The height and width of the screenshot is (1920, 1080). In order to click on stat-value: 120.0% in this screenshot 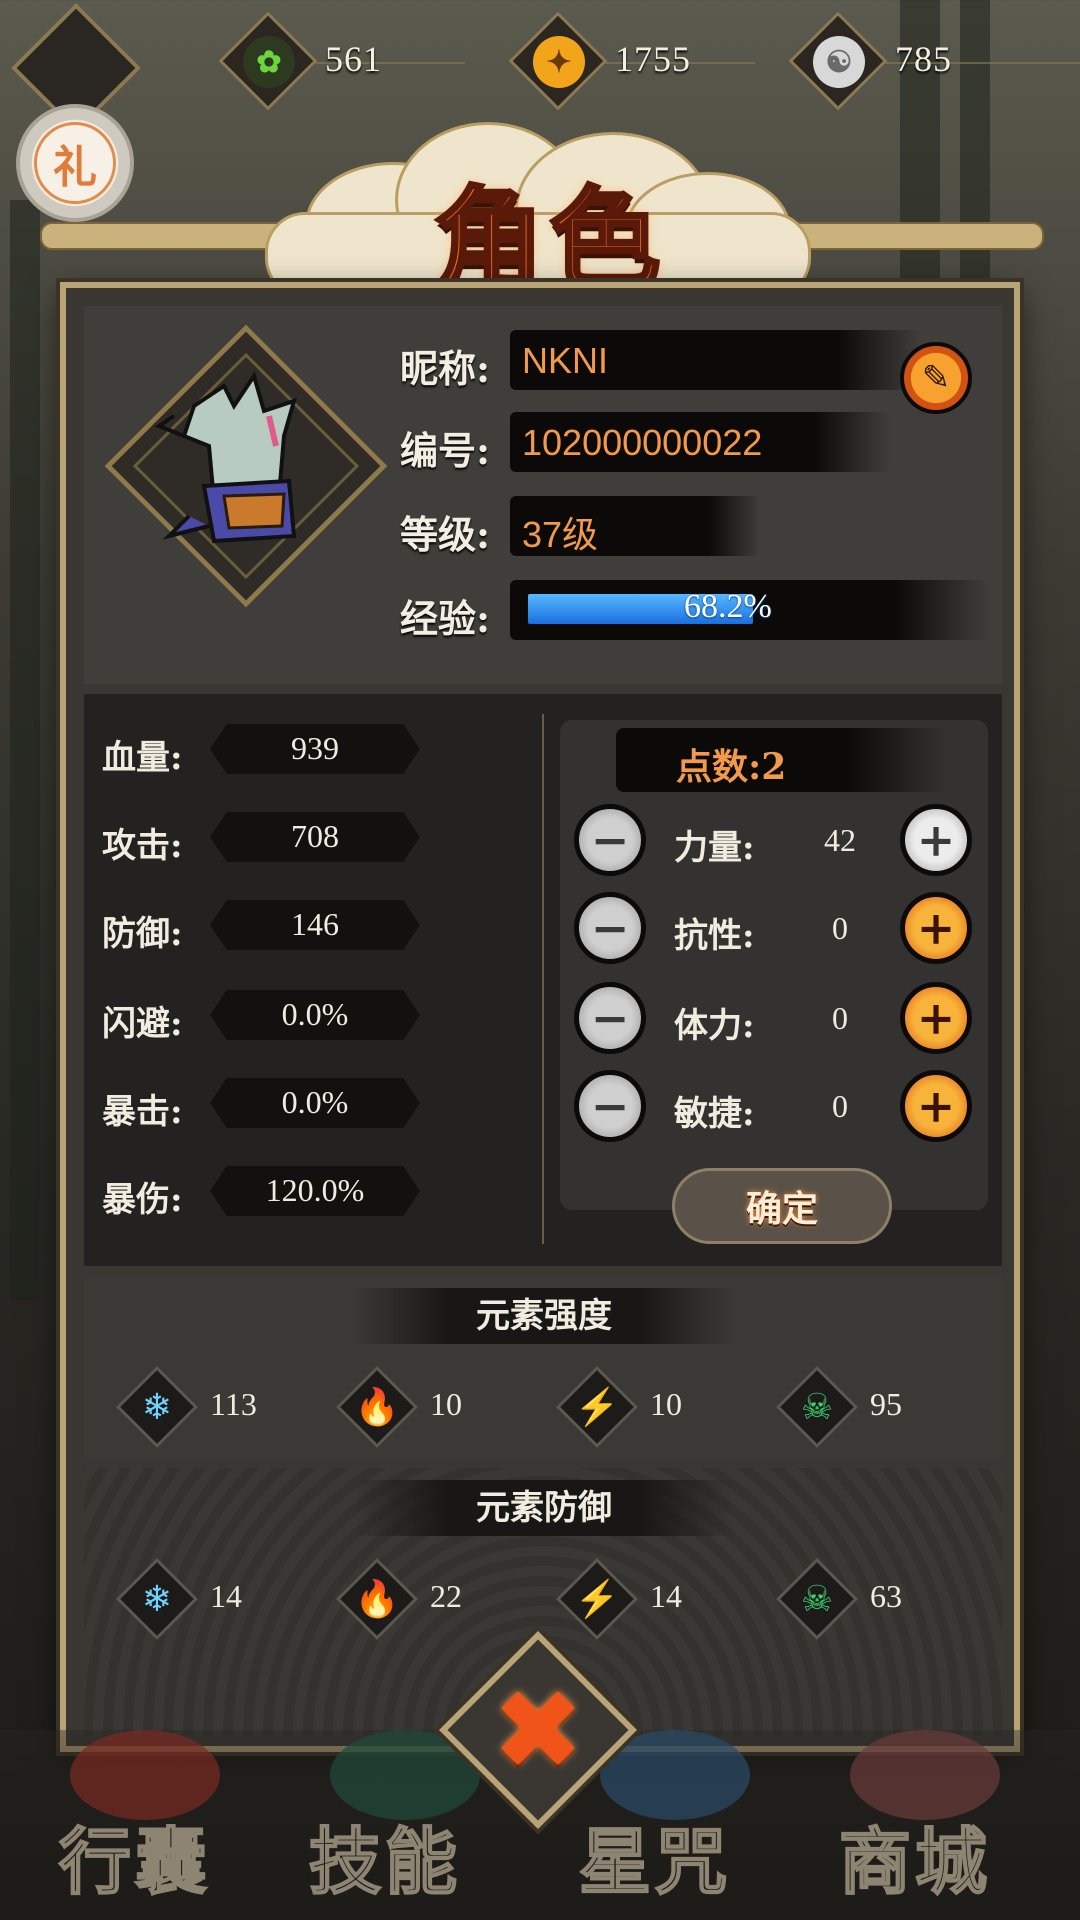, I will do `click(315, 1190)`.